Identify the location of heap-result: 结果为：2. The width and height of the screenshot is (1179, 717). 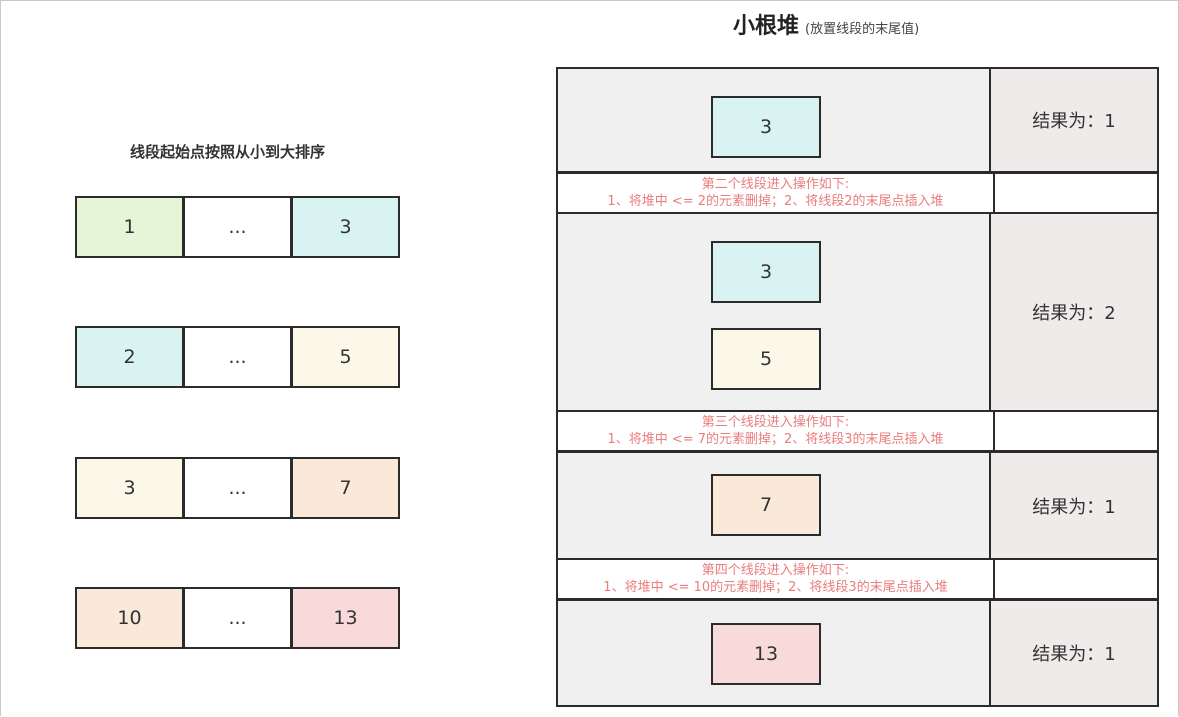
(1073, 312).